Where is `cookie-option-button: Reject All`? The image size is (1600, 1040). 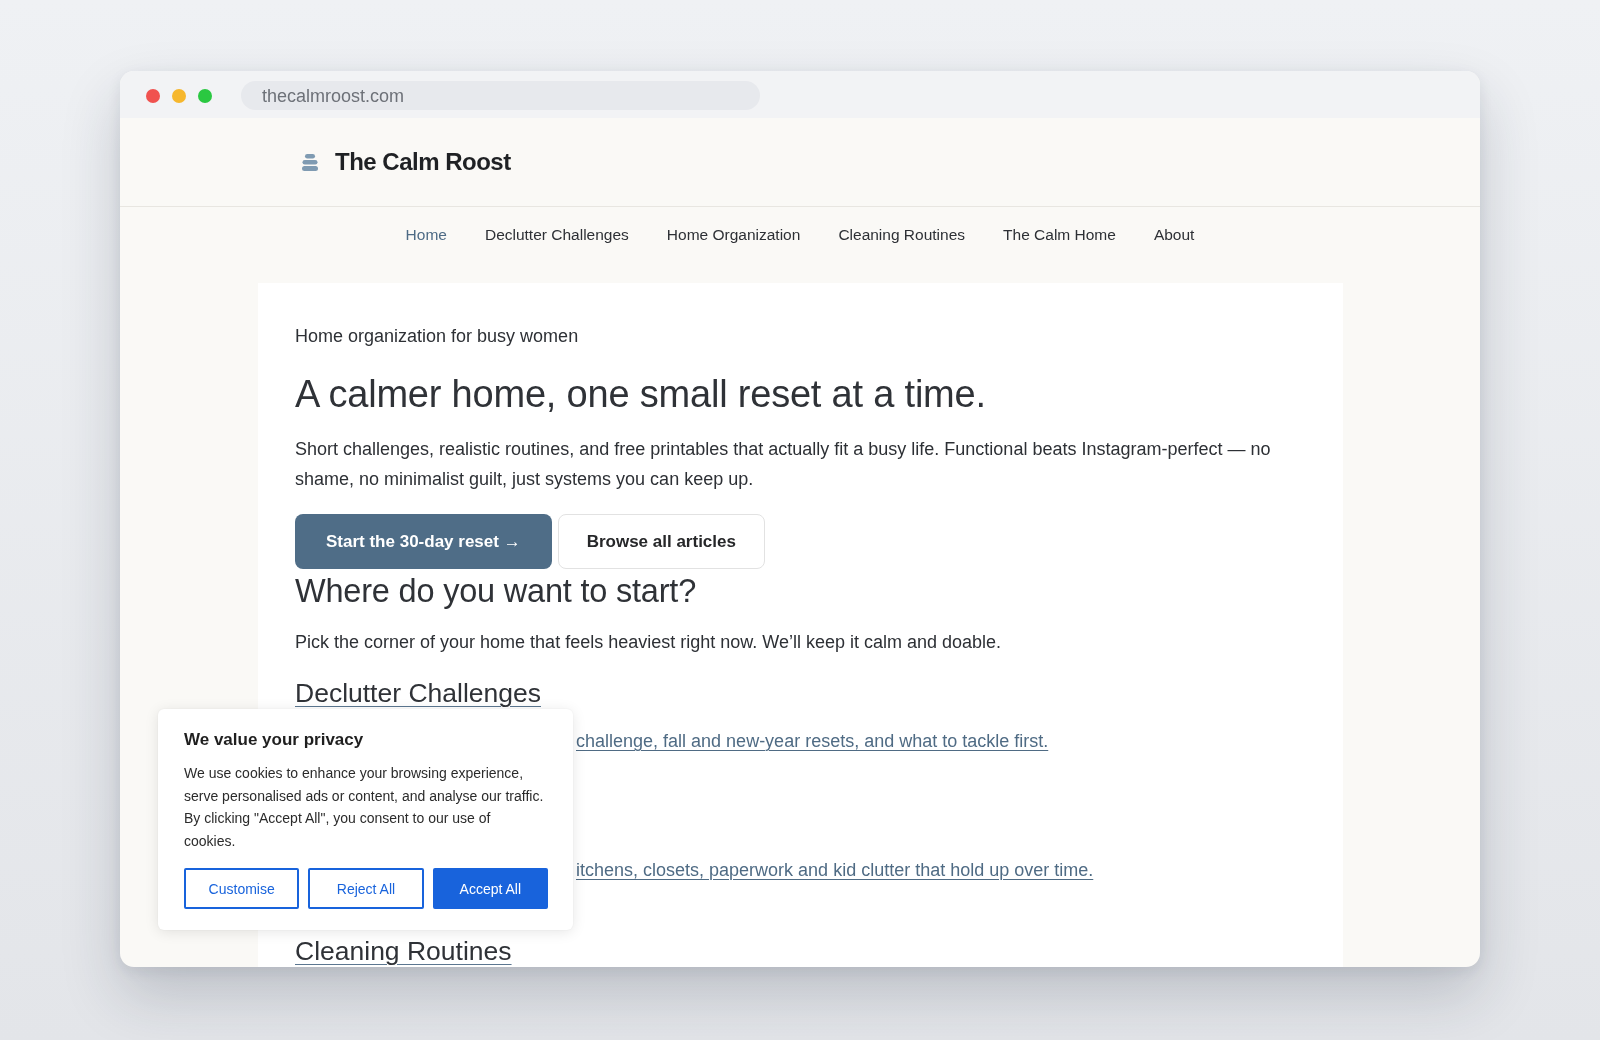
cookie-option-button: Reject All is located at coordinates (366, 888).